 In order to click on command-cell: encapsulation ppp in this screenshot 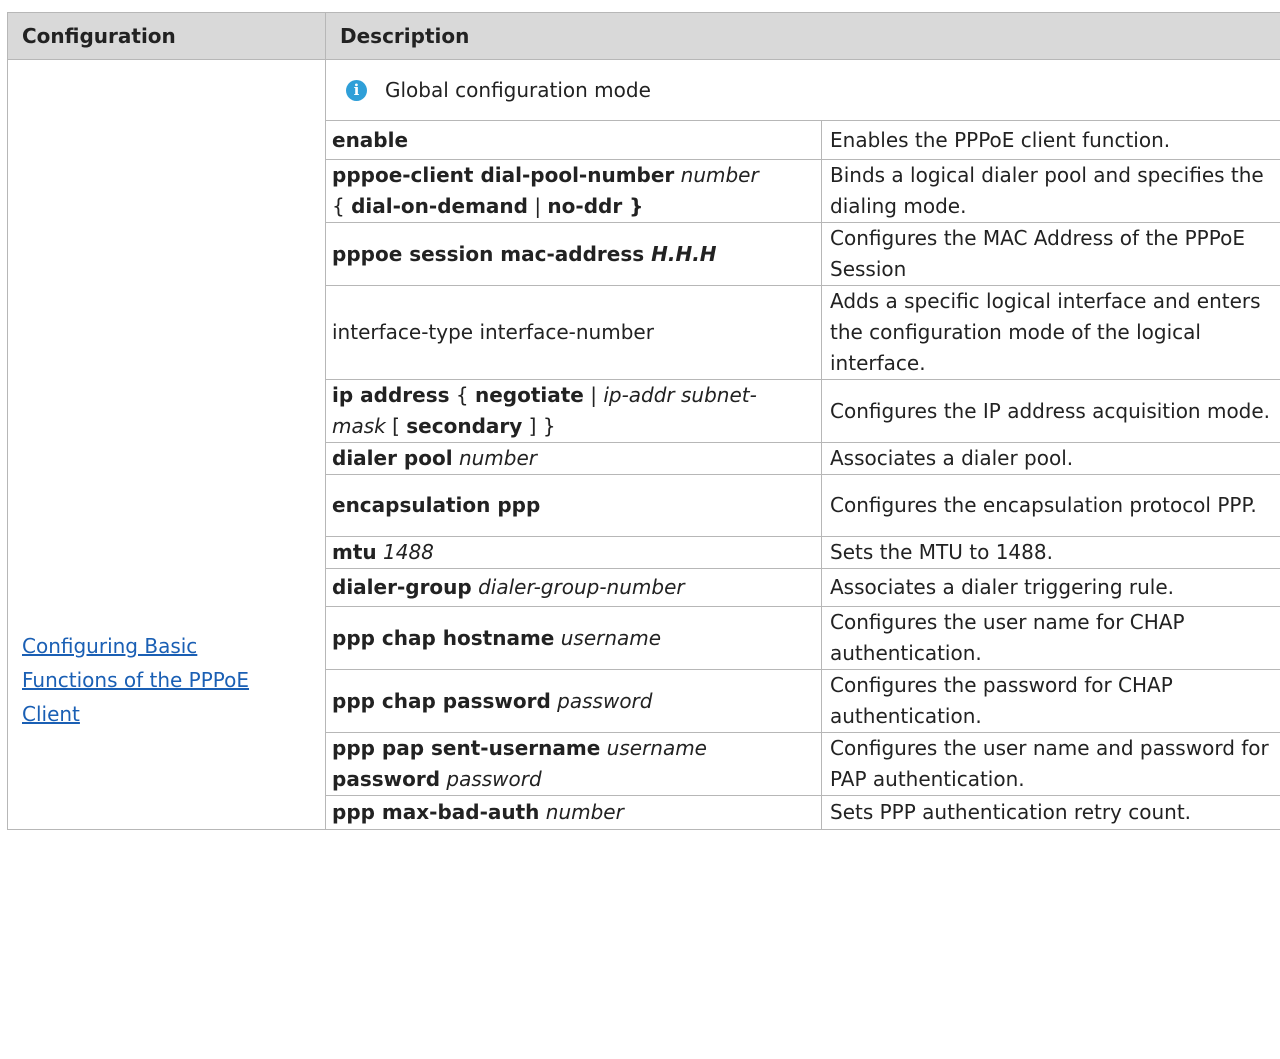, I will do `click(573, 505)`.